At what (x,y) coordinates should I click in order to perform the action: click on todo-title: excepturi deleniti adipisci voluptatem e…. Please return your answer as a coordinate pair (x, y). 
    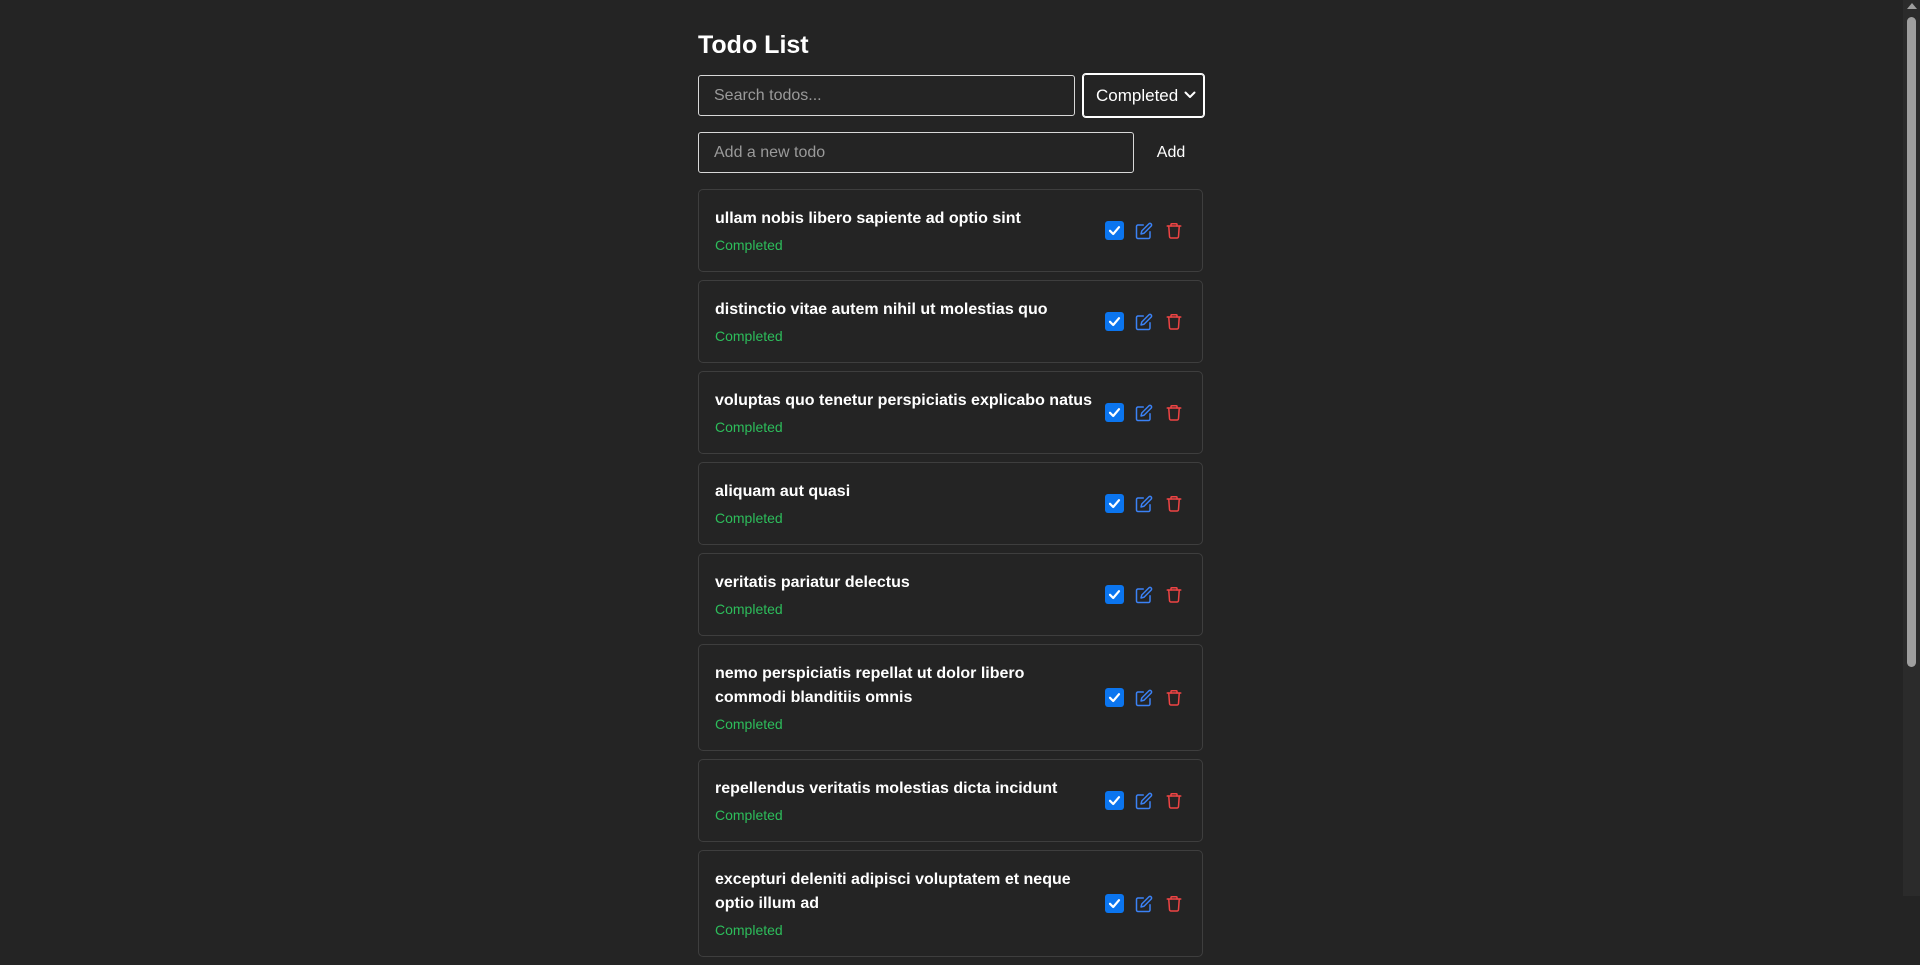
    Looking at the image, I should click on (893, 891).